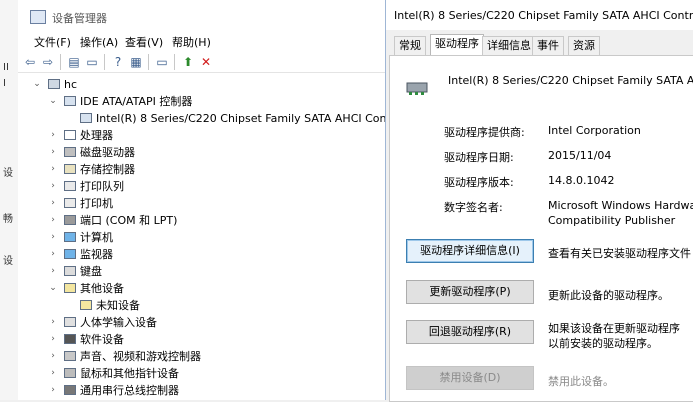 The height and width of the screenshot is (402, 693). What do you see at coordinates (70, 152) in the screenshot?
I see `disk-drive-icon` at bounding box center [70, 152].